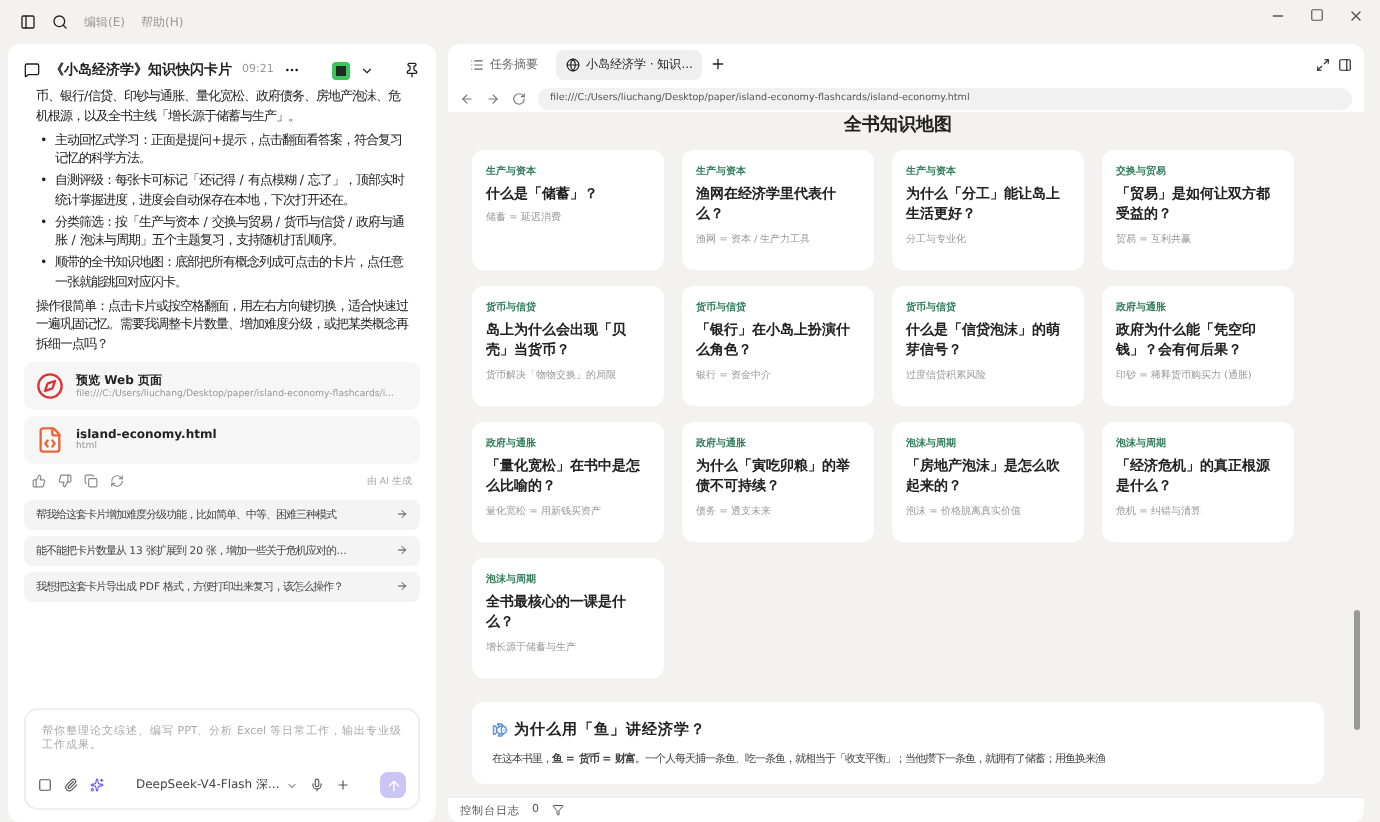 Image resolution: width=1380 pixels, height=822 pixels. I want to click on sidebar-toggle-icon, so click(28, 22).